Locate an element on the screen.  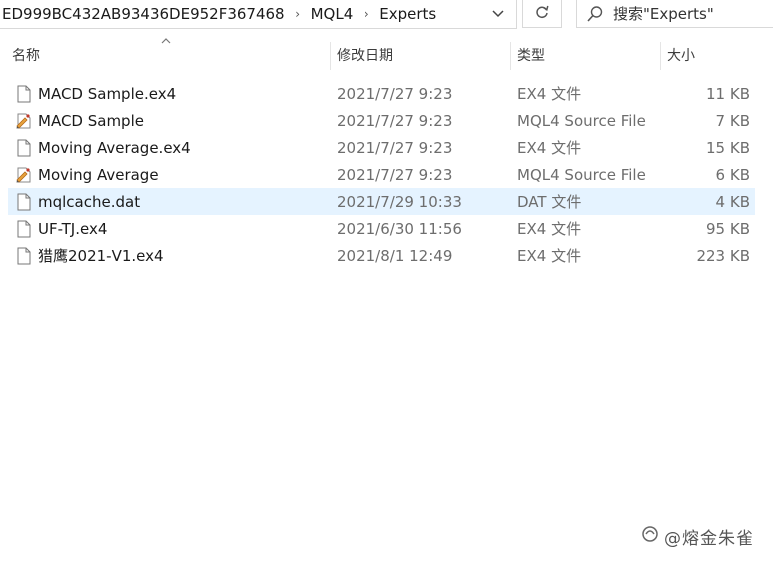
search-box: 搜索"Experts" is located at coordinates (674, 14).